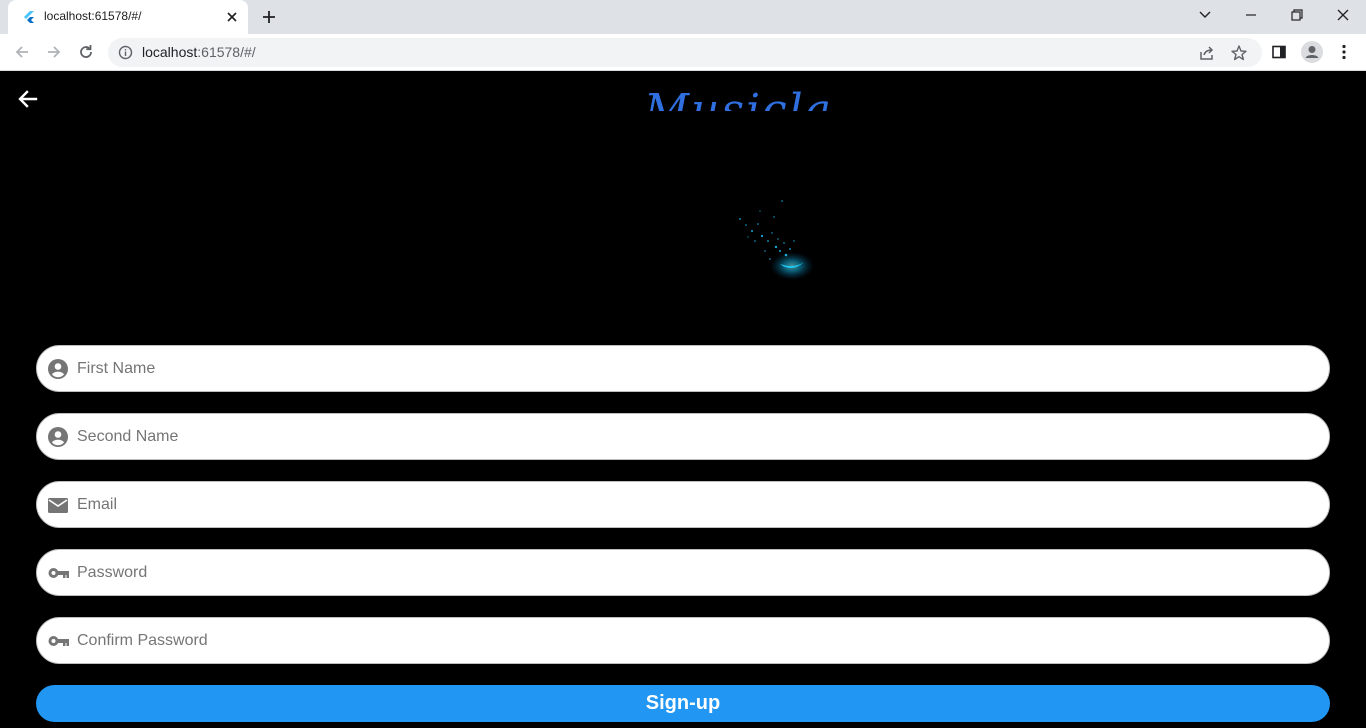  I want to click on reload-icon, so click(86, 51).